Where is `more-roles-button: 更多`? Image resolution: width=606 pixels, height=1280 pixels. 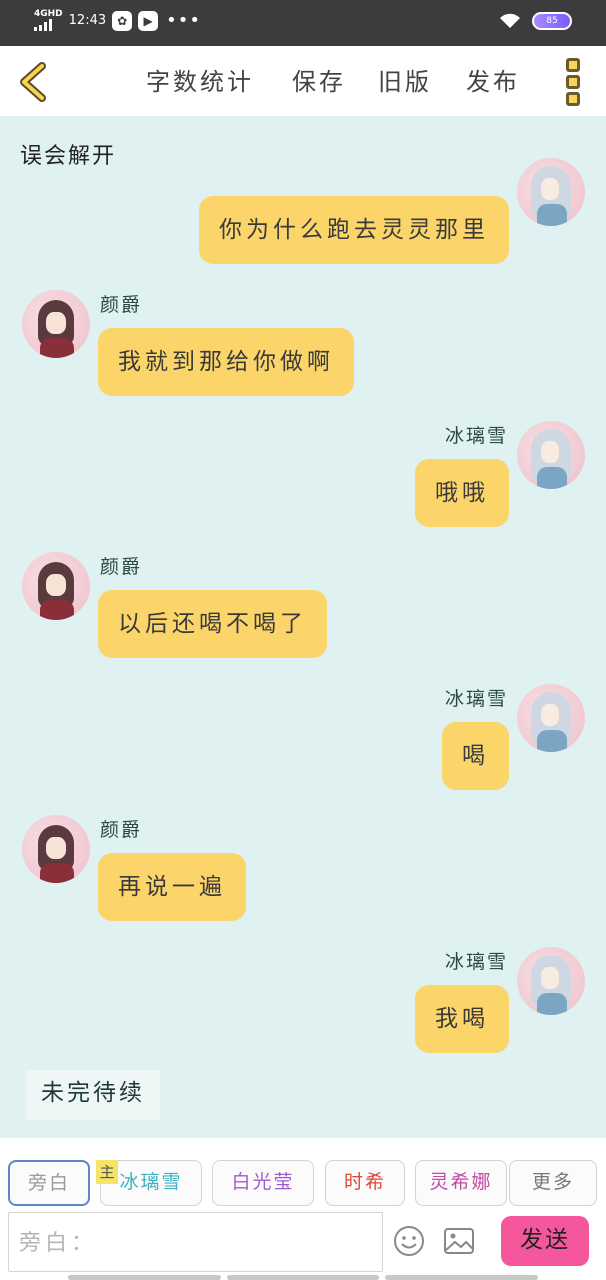
more-roles-button: 更多 is located at coordinates (553, 1183).